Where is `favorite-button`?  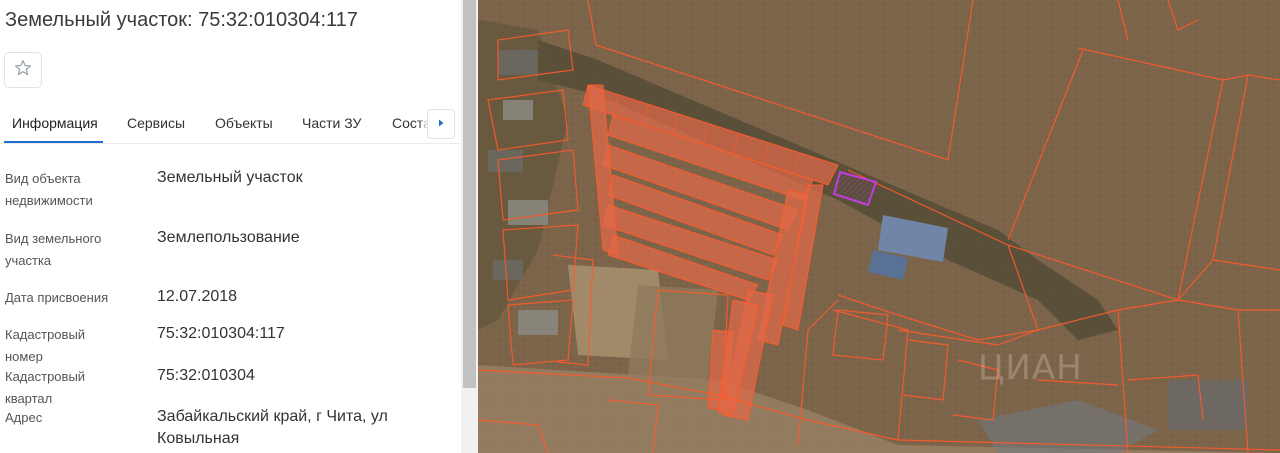 favorite-button is located at coordinates (23, 70).